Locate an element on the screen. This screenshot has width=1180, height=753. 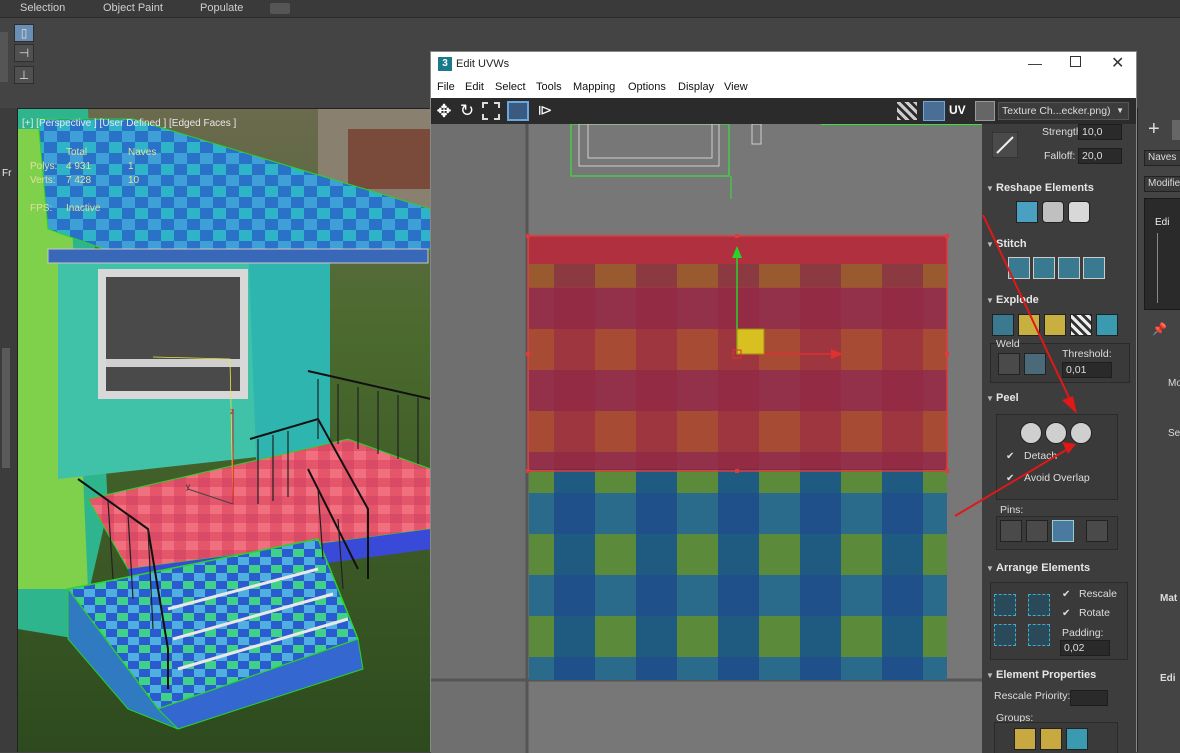
detach-checkbox: ✔ is located at coordinates (1011, 457).